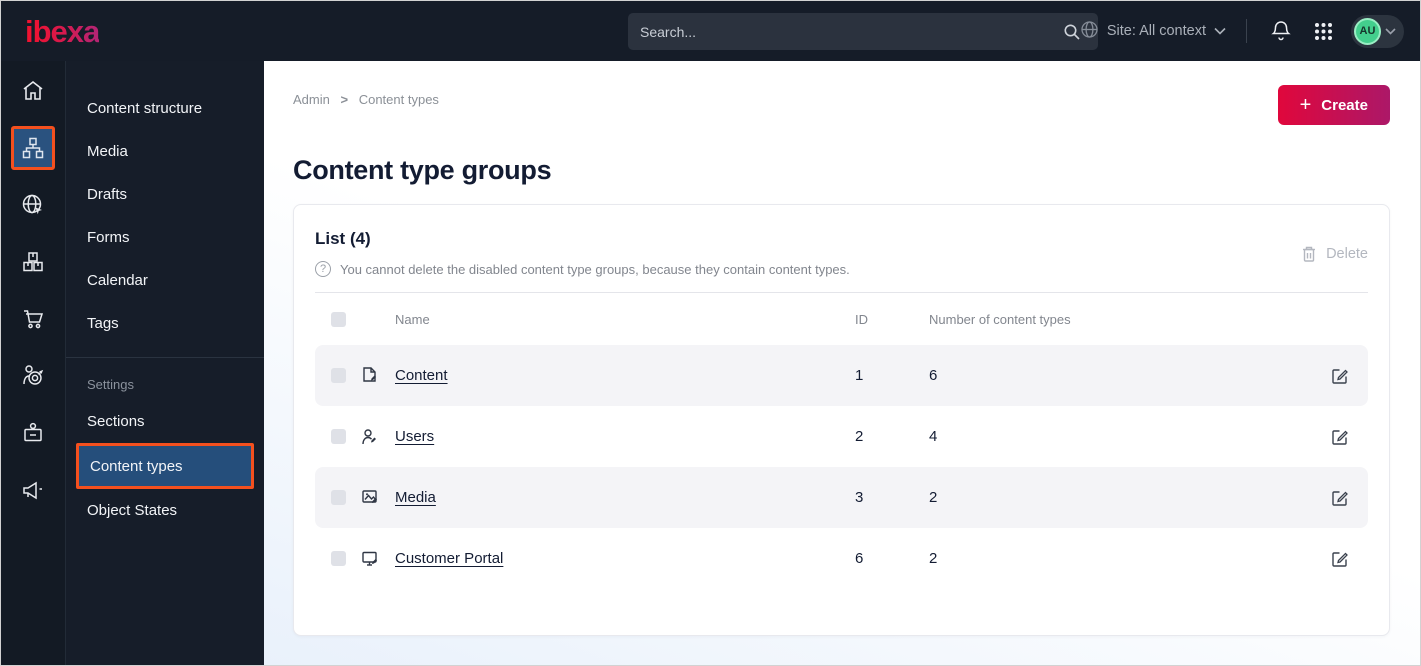  What do you see at coordinates (1242, 31) in the screenshot?
I see `topbar-controls: Site: All context AU` at bounding box center [1242, 31].